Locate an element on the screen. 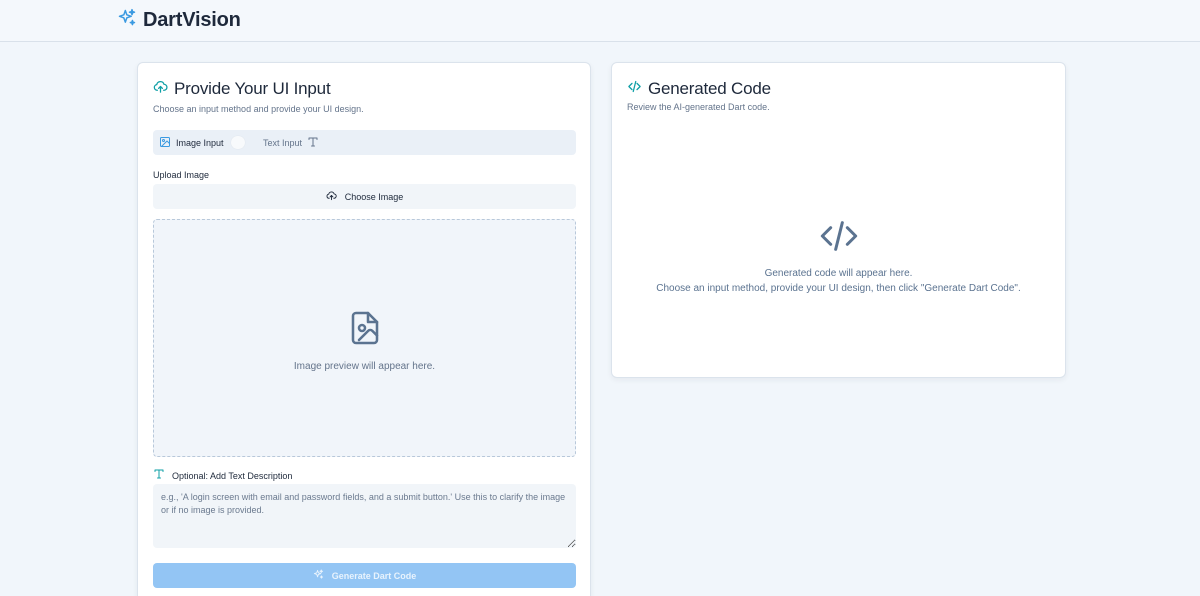 The image size is (1200, 596). generate-dart-code-button: Generate Dart Code is located at coordinates (364, 575).